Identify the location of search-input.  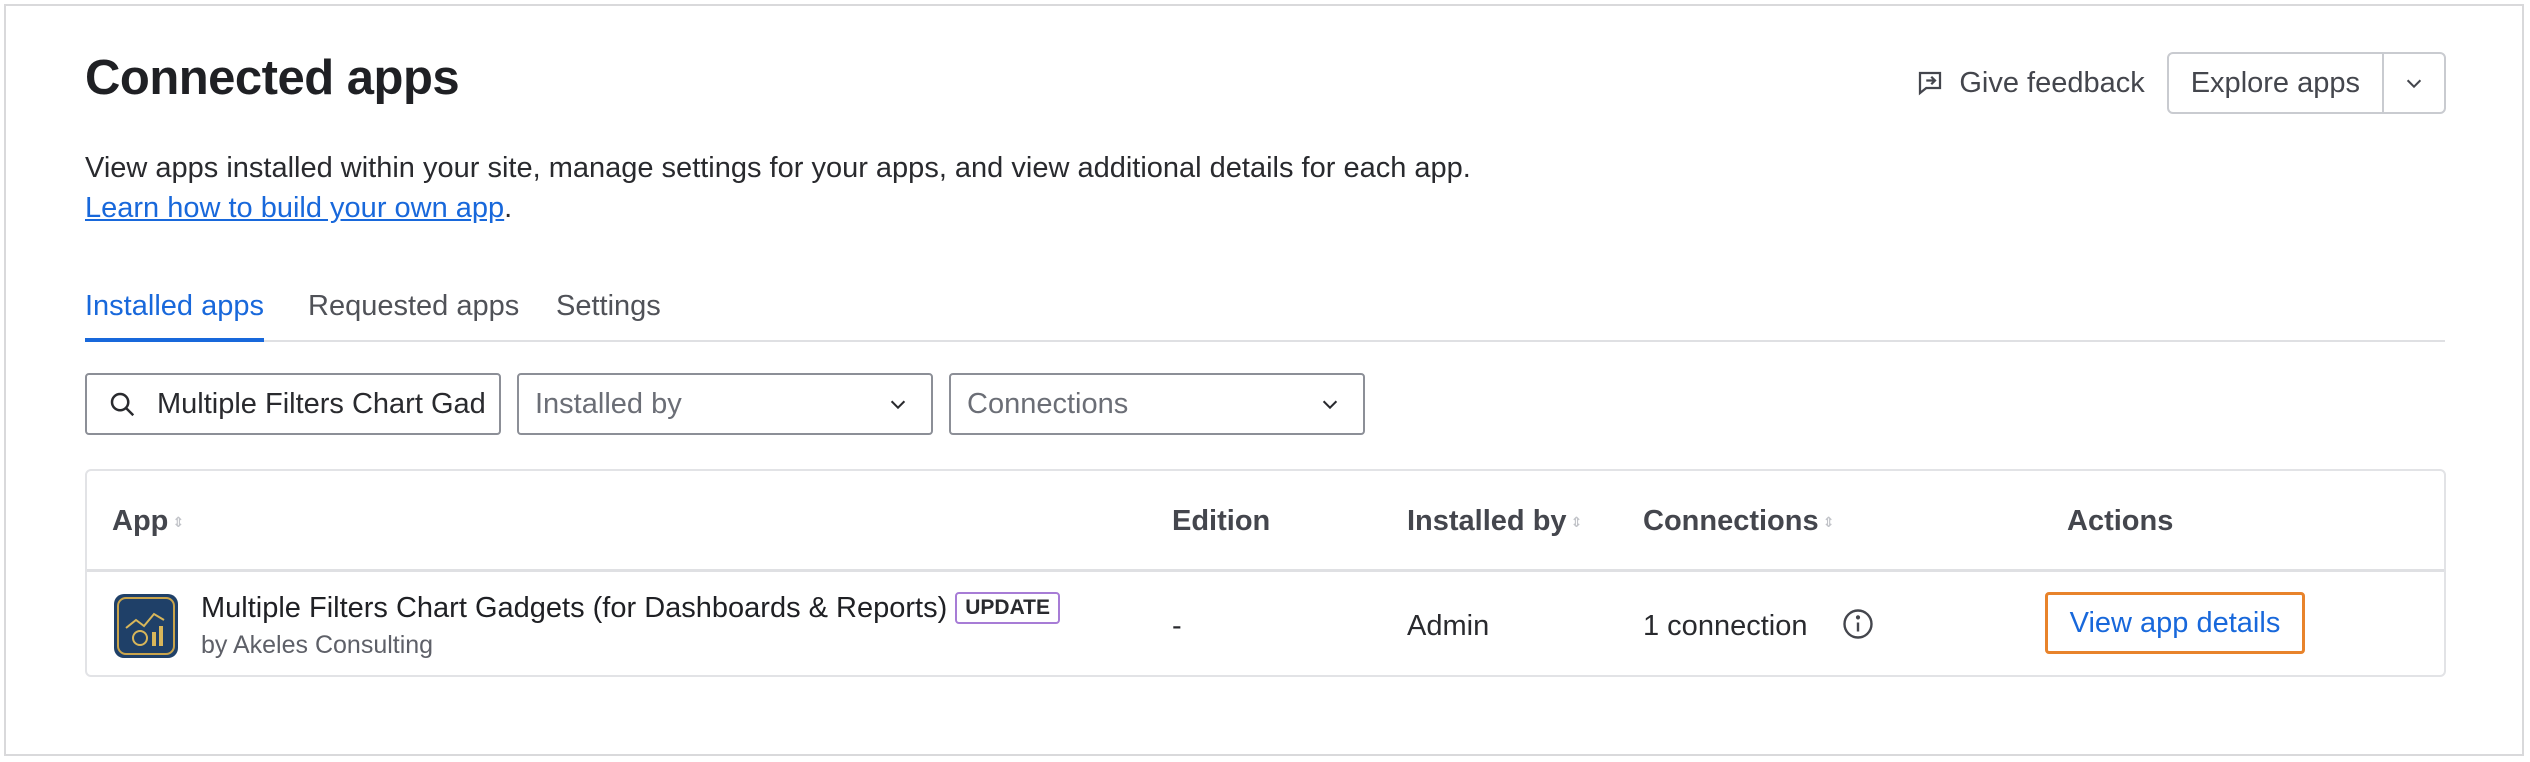
(322, 404).